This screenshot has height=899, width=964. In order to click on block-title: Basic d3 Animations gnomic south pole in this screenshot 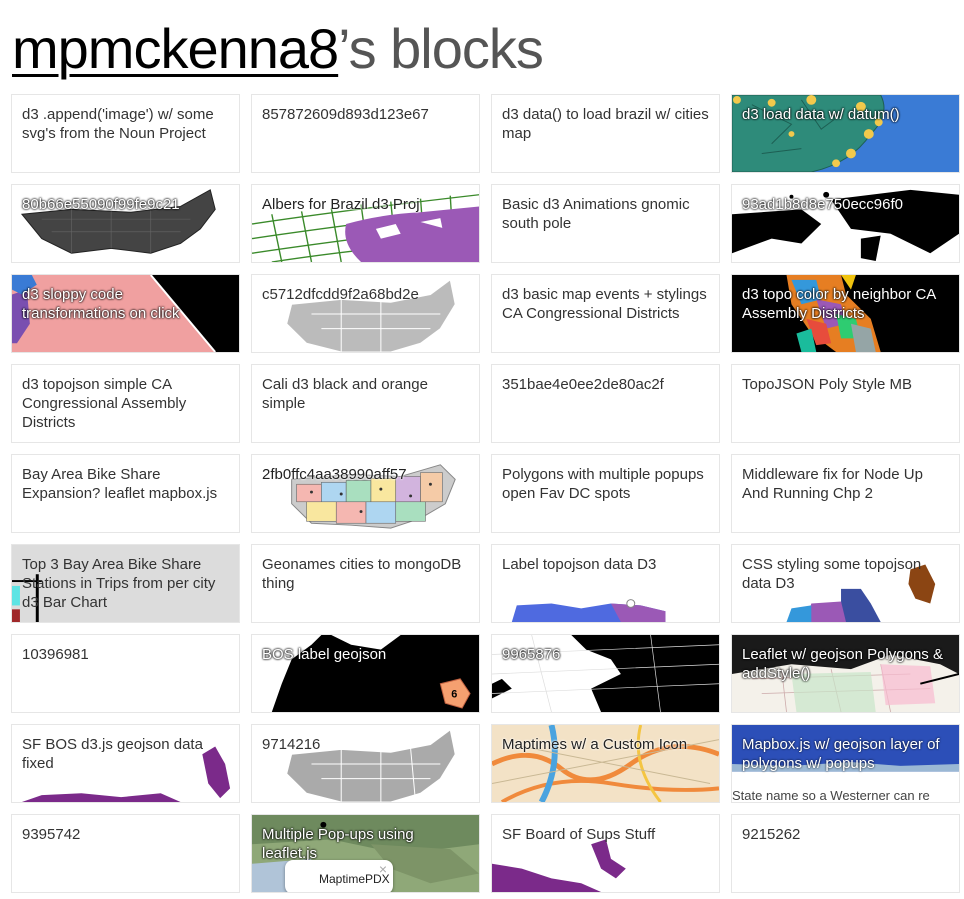, I will do `click(596, 214)`.